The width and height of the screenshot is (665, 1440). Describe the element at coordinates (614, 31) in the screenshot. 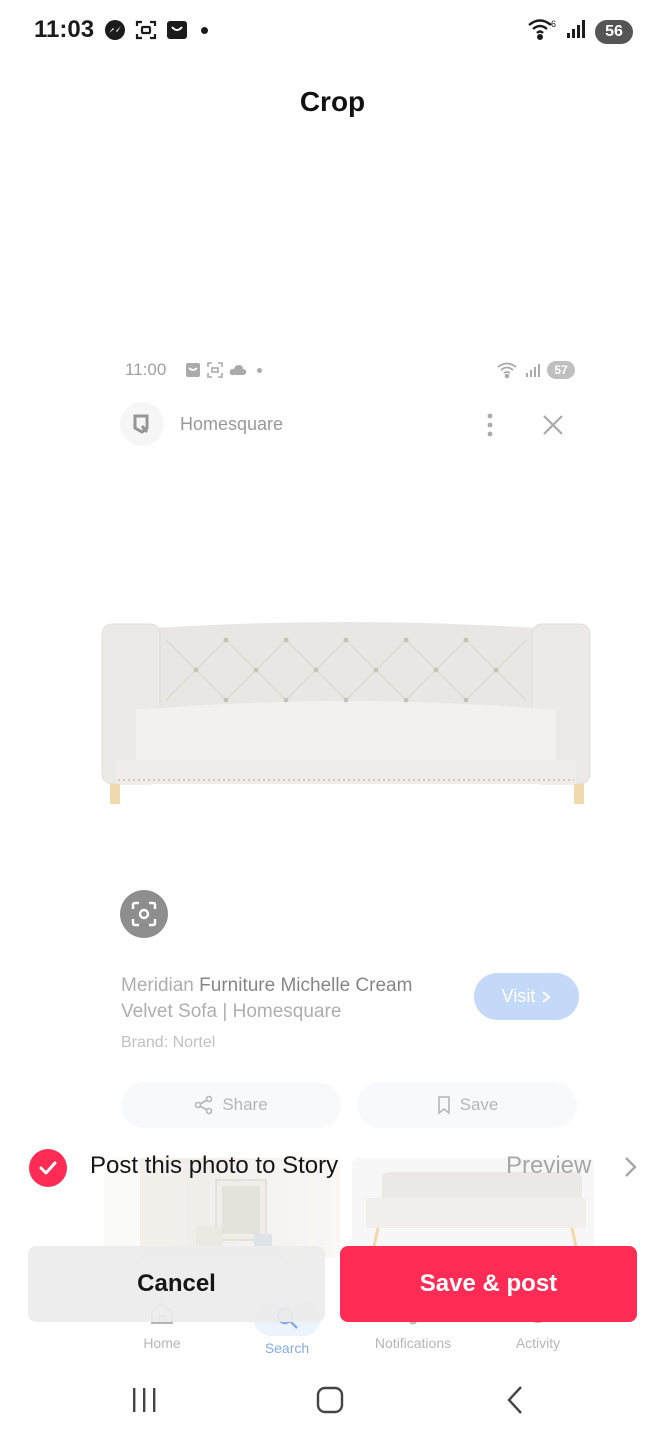

I see `battery-indicator: 56` at that location.